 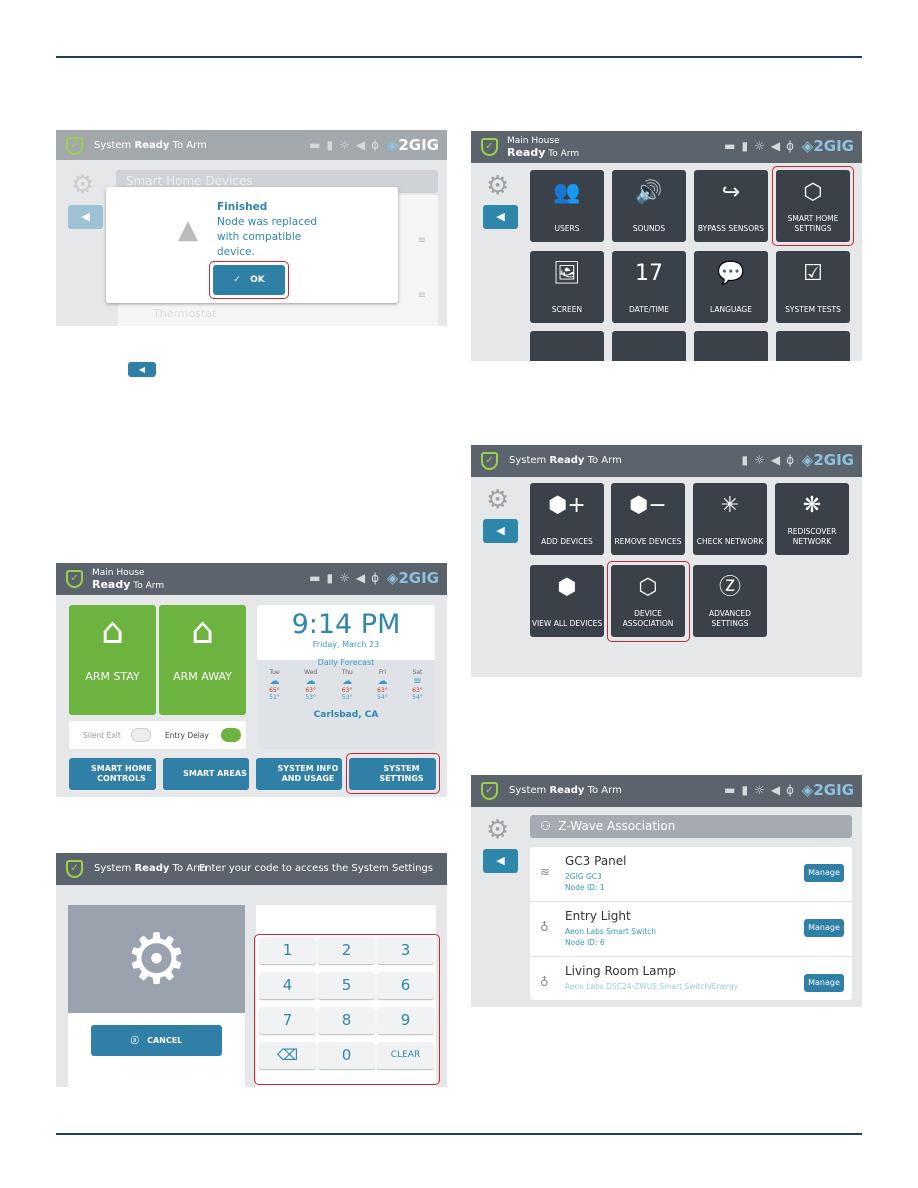 I want to click on arm-stay-label: ARM STAY, so click(x=112, y=676).